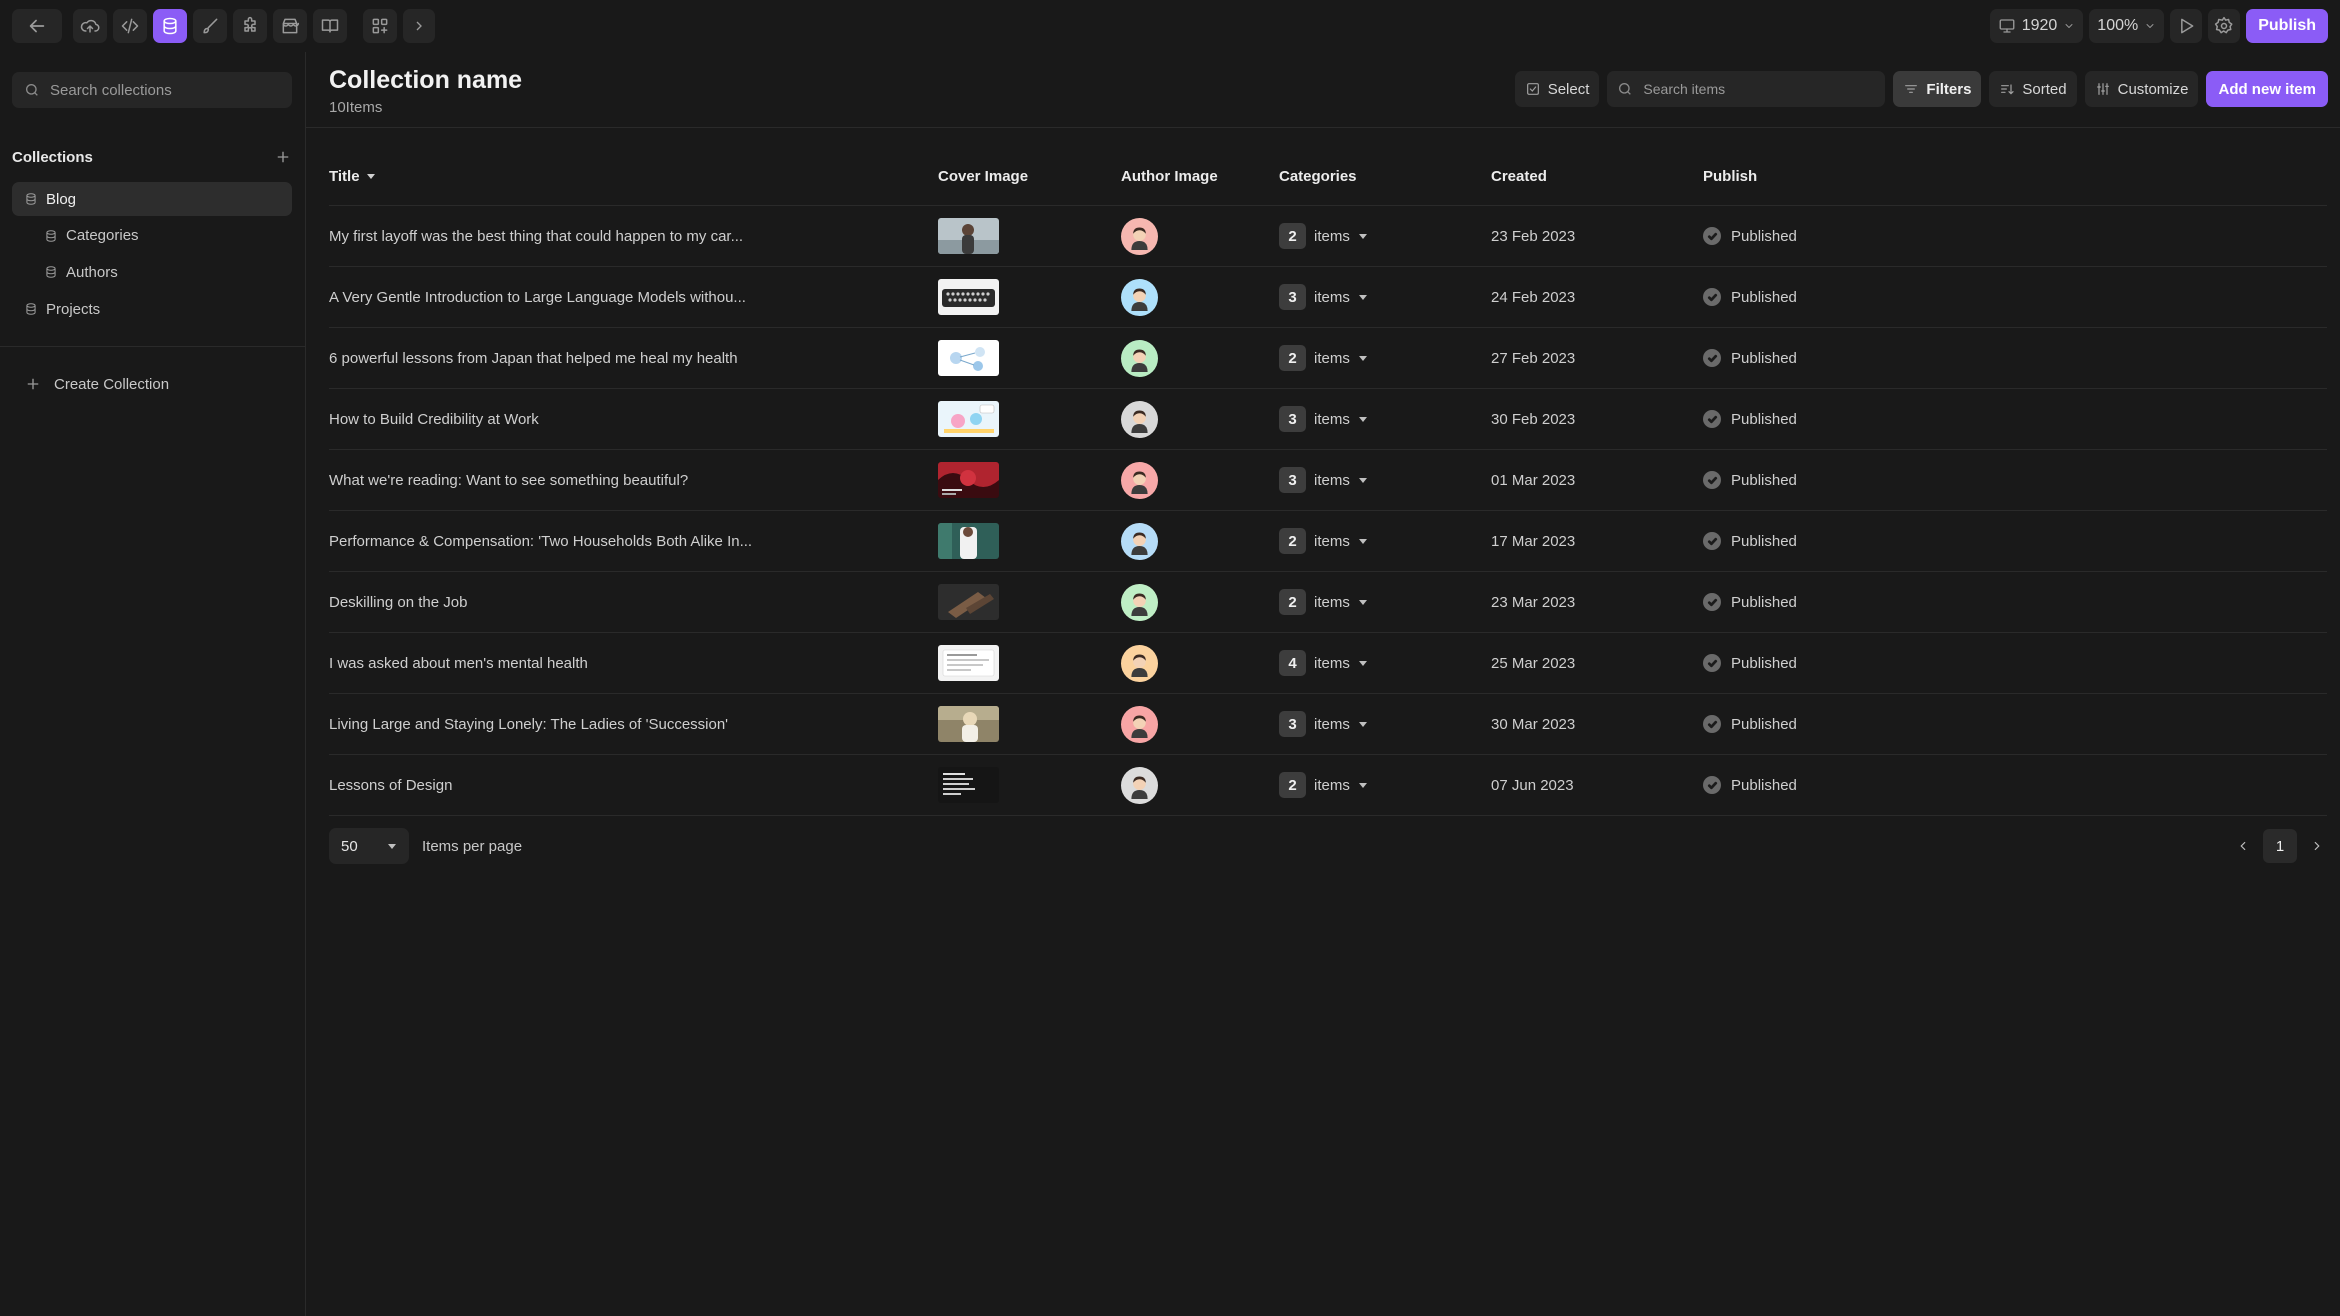  Describe the element at coordinates (283, 157) in the screenshot. I see `add-collection-button` at that location.